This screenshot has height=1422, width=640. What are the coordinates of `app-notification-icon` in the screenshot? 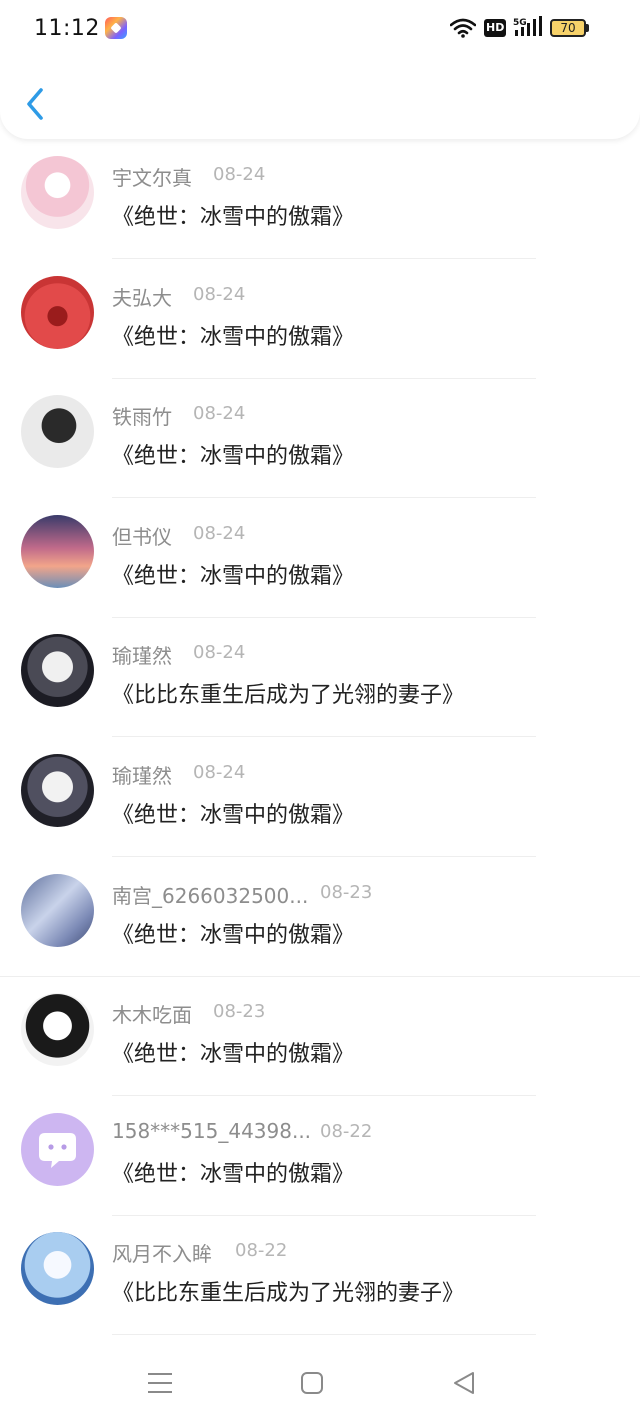 It's located at (116, 28).